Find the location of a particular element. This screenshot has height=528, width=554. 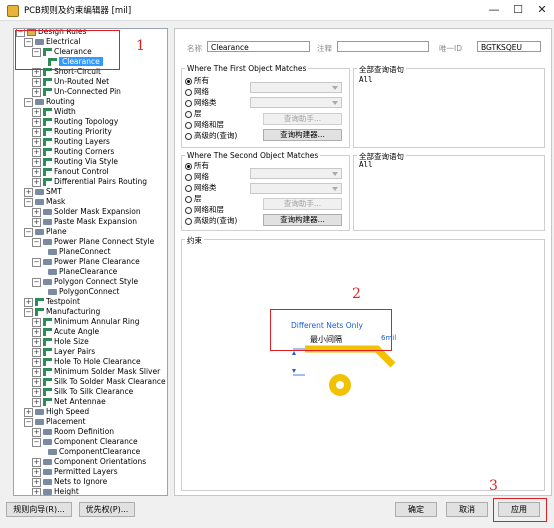

tree-item-acute-angle: + Acute Angle is located at coordinates (65, 332).